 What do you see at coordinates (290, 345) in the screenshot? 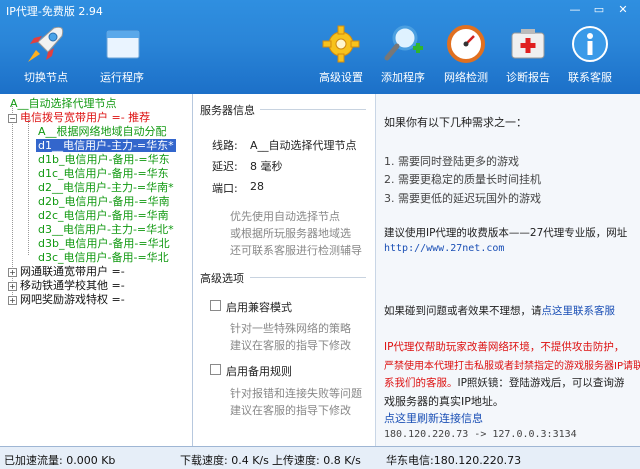
I see `compat-note-2: 建议在客服的指导下修改` at bounding box center [290, 345].